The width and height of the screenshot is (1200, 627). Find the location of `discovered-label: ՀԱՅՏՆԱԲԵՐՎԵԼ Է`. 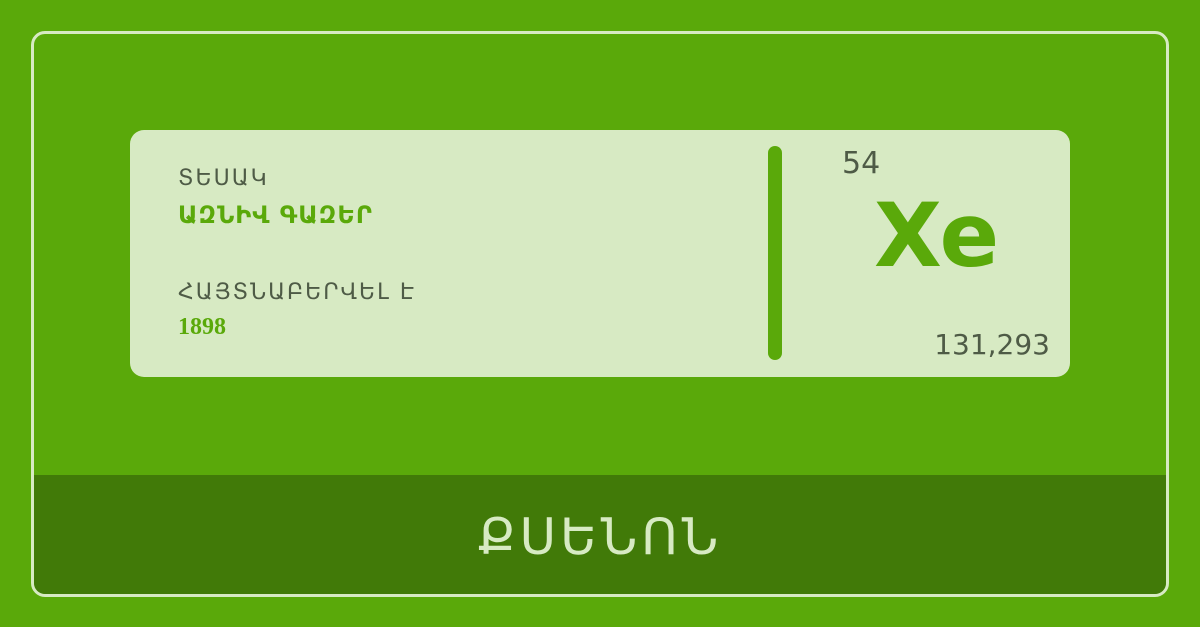

discovered-label: ՀԱՅՏՆԱԲԵՐՎԵԼ Է is located at coordinates (297, 292).